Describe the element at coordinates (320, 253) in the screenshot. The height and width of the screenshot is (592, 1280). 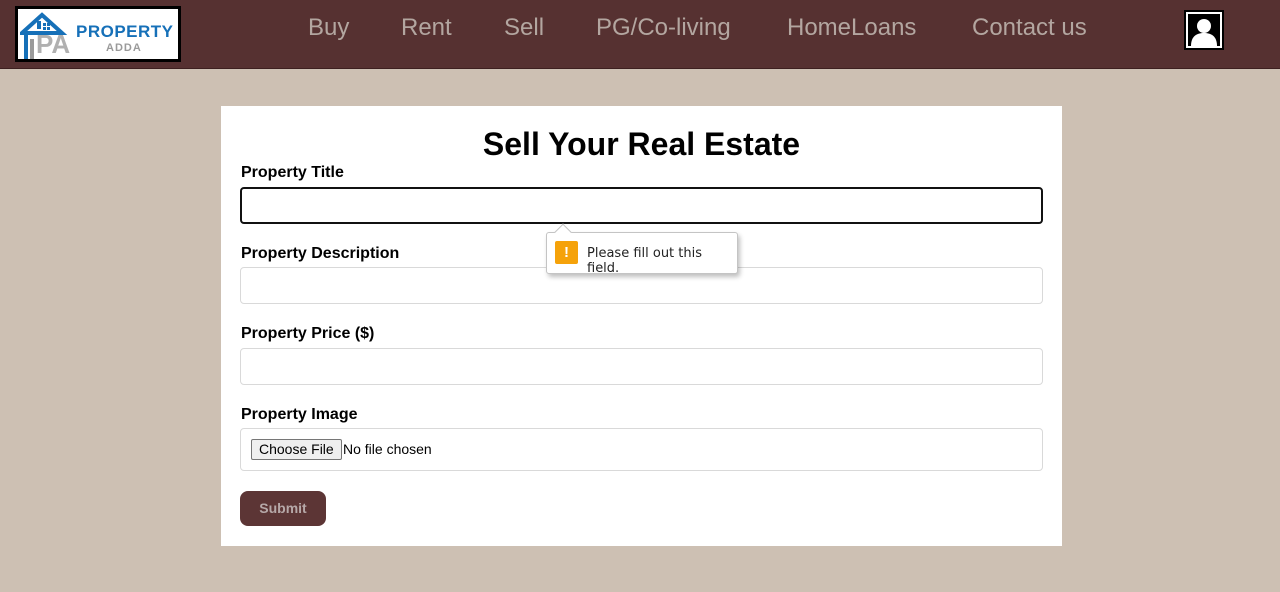
I see `property-description-label: Property Description` at that location.